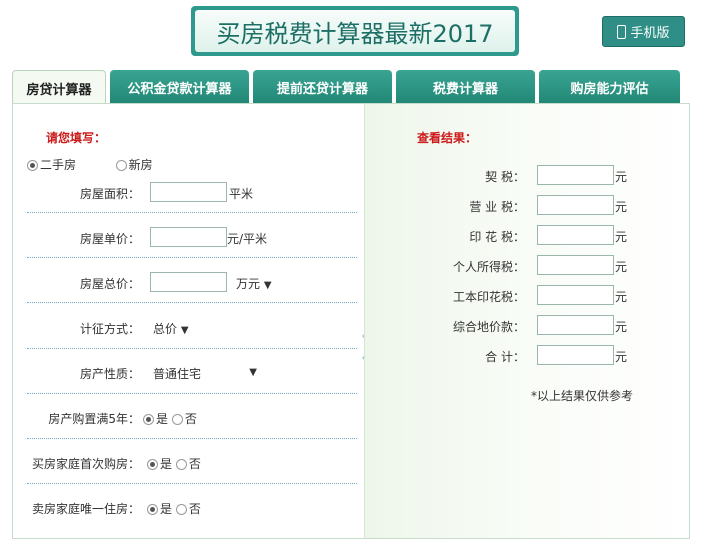 The width and height of the screenshot is (704, 539). What do you see at coordinates (575, 235) in the screenshot?
I see `stamp-tax-output` at bounding box center [575, 235].